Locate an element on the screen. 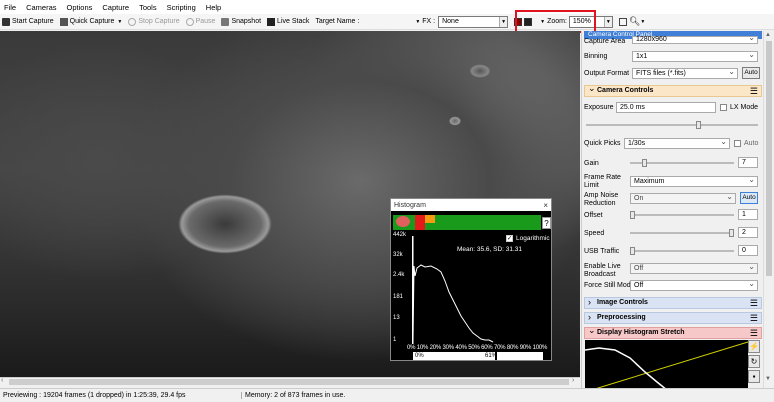 This screenshot has height=402, width=774. quick-picks-auto-label: Auto is located at coordinates (751, 143).